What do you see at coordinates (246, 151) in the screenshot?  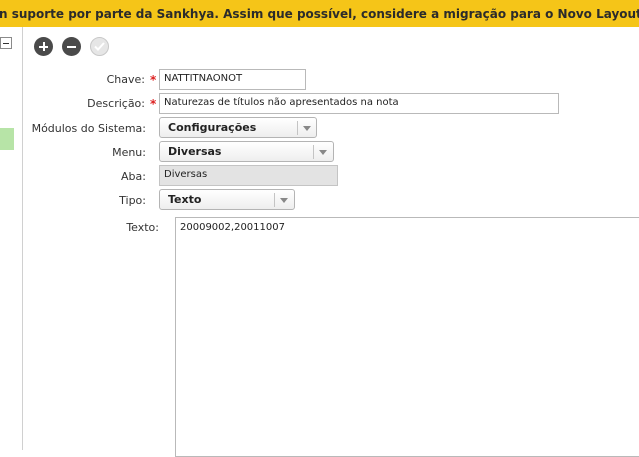 I see `menu-select: Diversas` at bounding box center [246, 151].